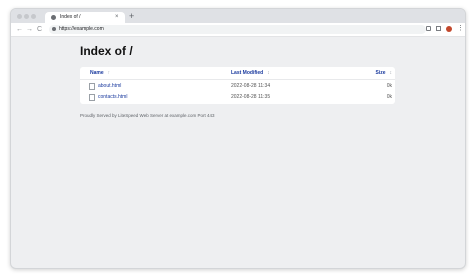  I want to click on browser-toolbar: ← → C https://example.com ⋮, so click(238, 30).